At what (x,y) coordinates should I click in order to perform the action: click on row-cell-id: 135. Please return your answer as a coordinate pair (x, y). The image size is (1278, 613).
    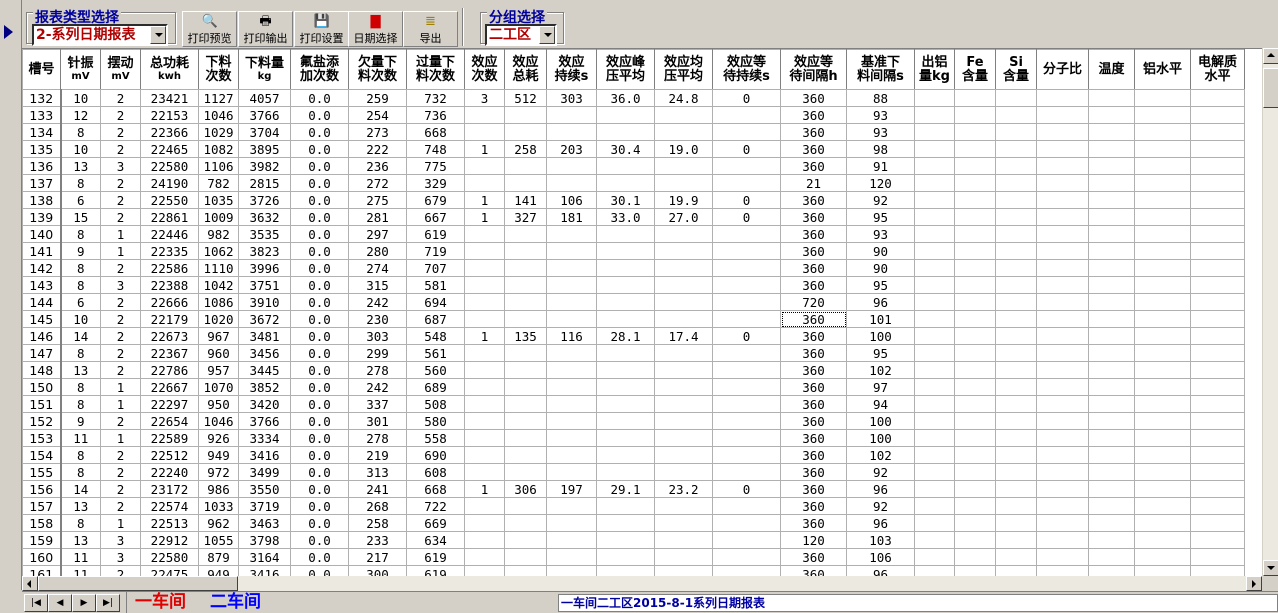
    Looking at the image, I should click on (42, 149).